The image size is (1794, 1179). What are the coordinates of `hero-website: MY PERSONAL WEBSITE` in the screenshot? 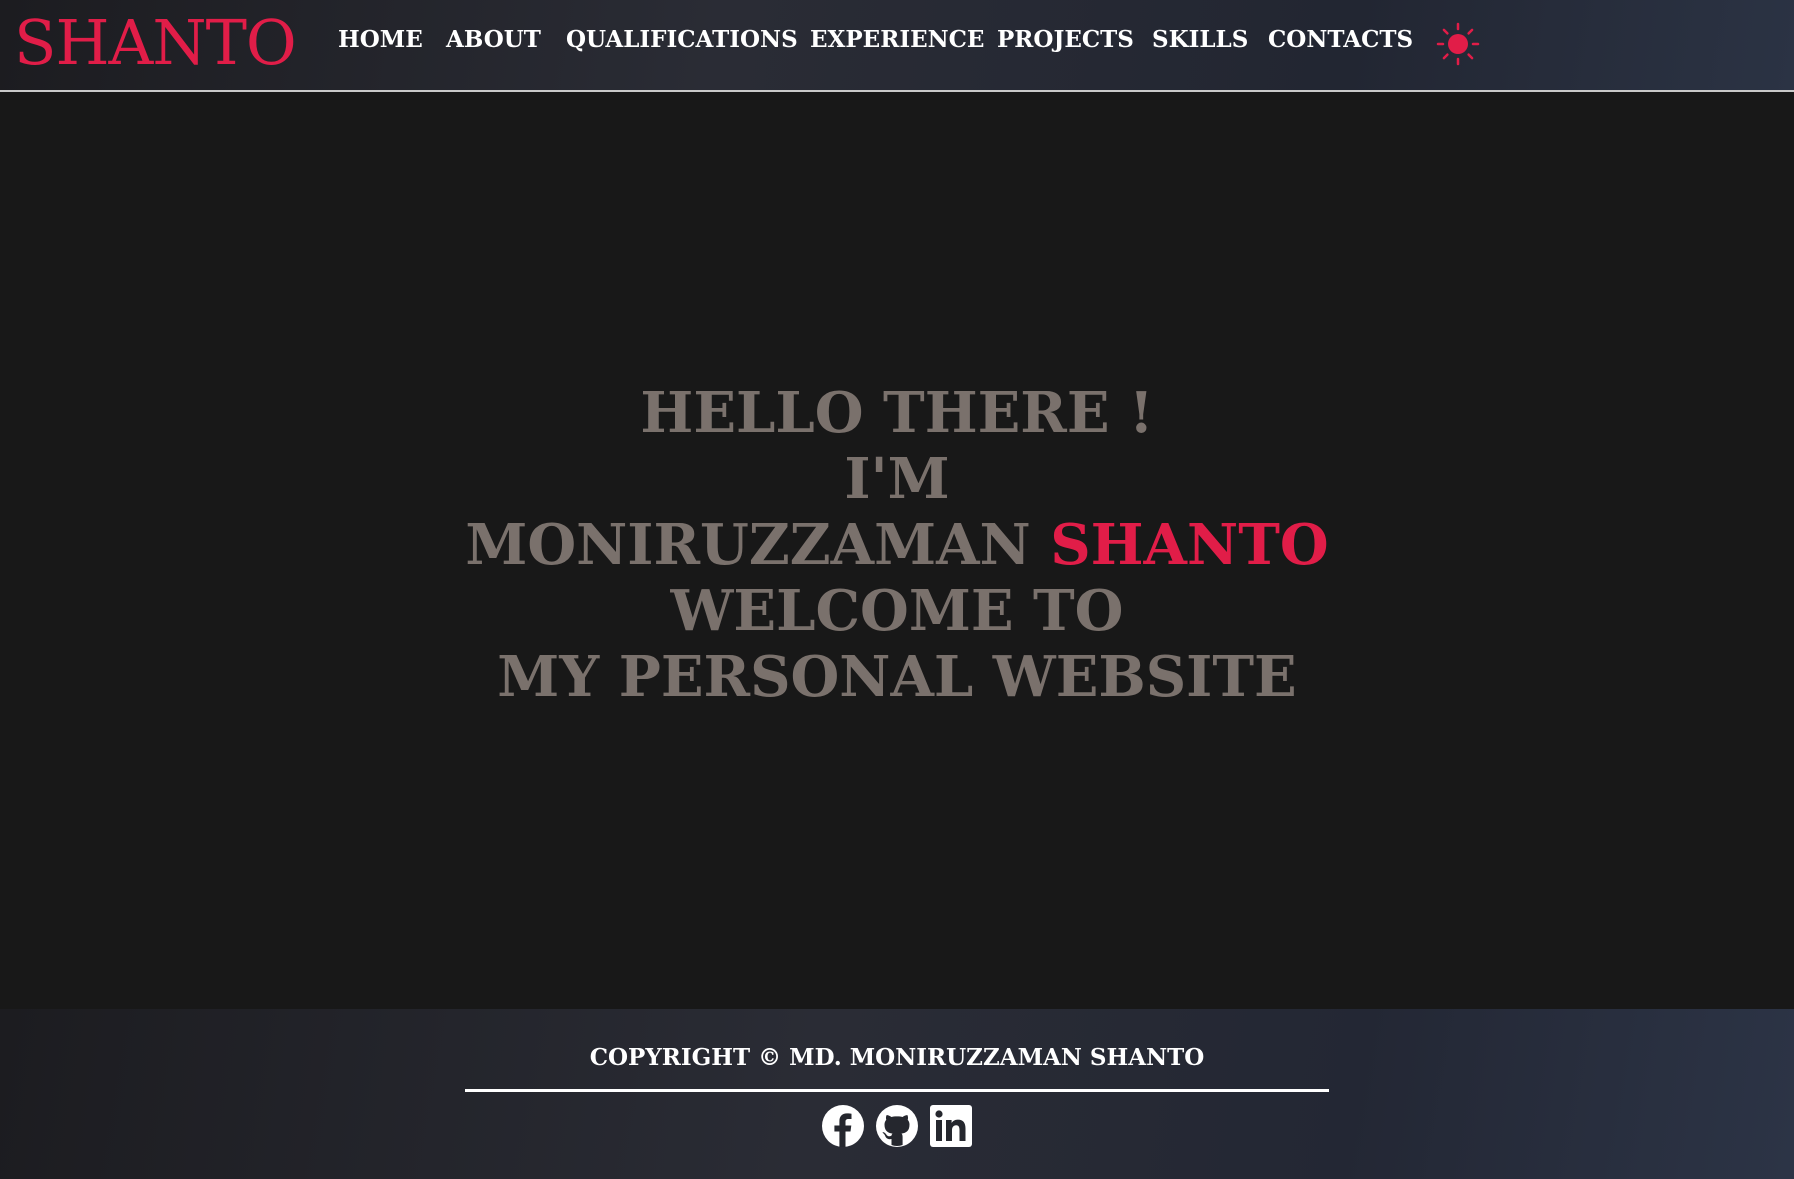 It's located at (897, 677).